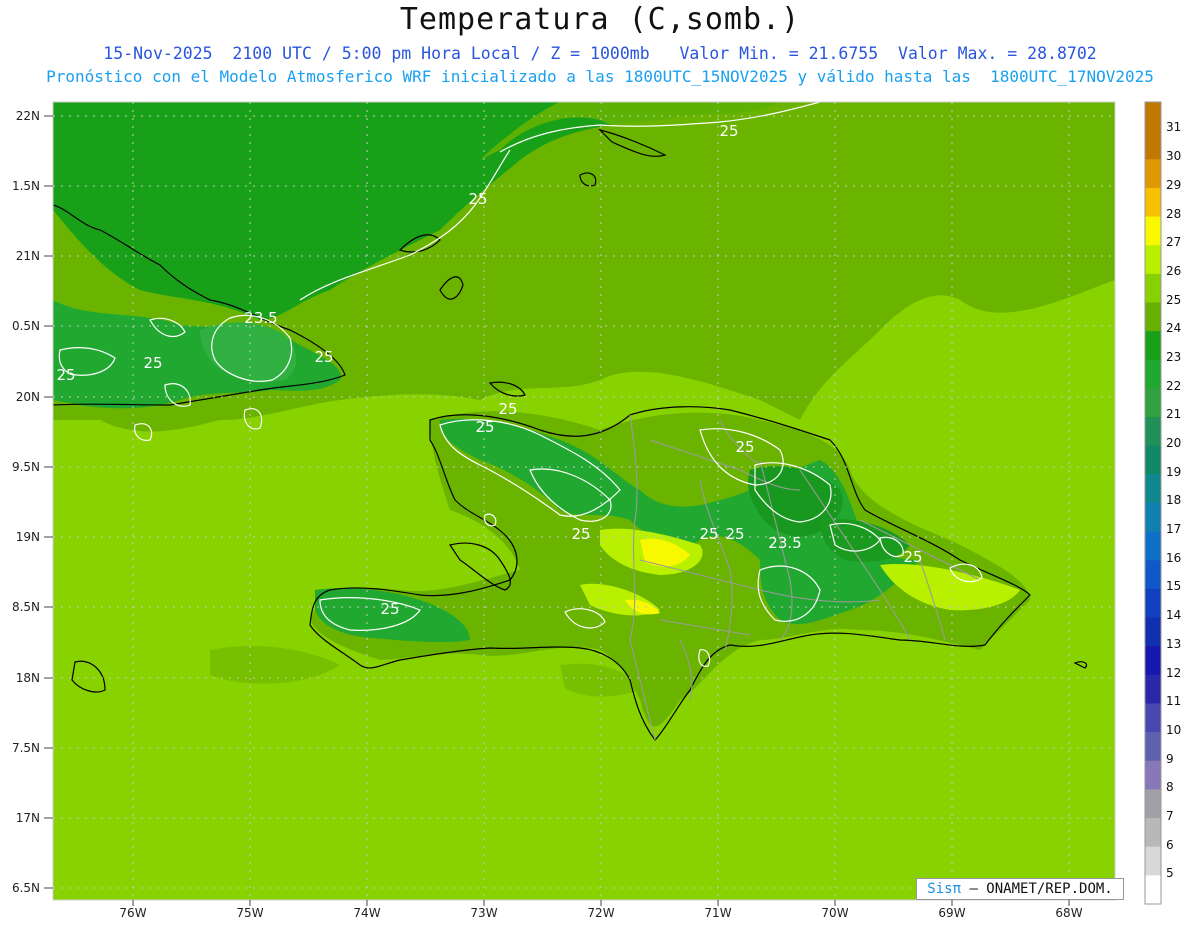  I want to click on colorbar-label: 9, so click(1170, 759).